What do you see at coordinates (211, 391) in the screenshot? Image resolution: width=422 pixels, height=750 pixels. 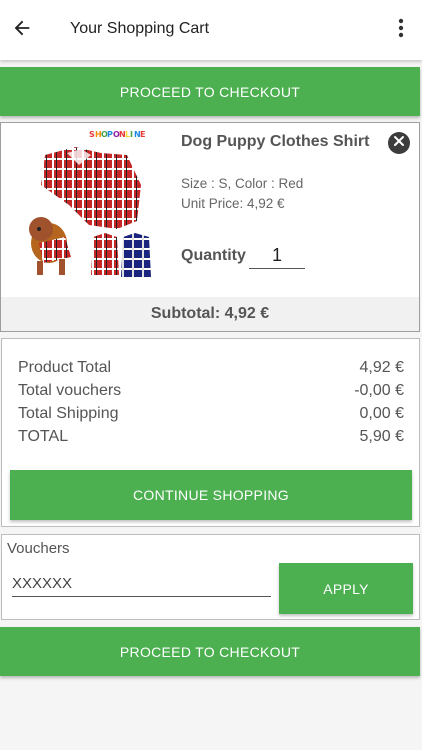 I see `totals-row-vouchers: Total vouchers -0,00 €` at bounding box center [211, 391].